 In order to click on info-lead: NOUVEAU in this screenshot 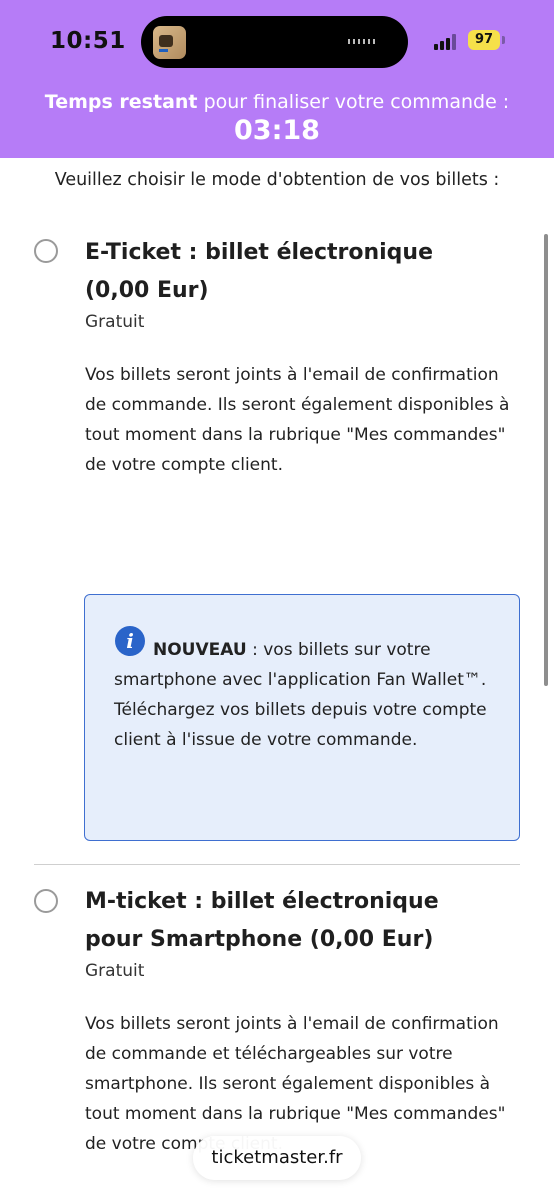, I will do `click(200, 650)`.